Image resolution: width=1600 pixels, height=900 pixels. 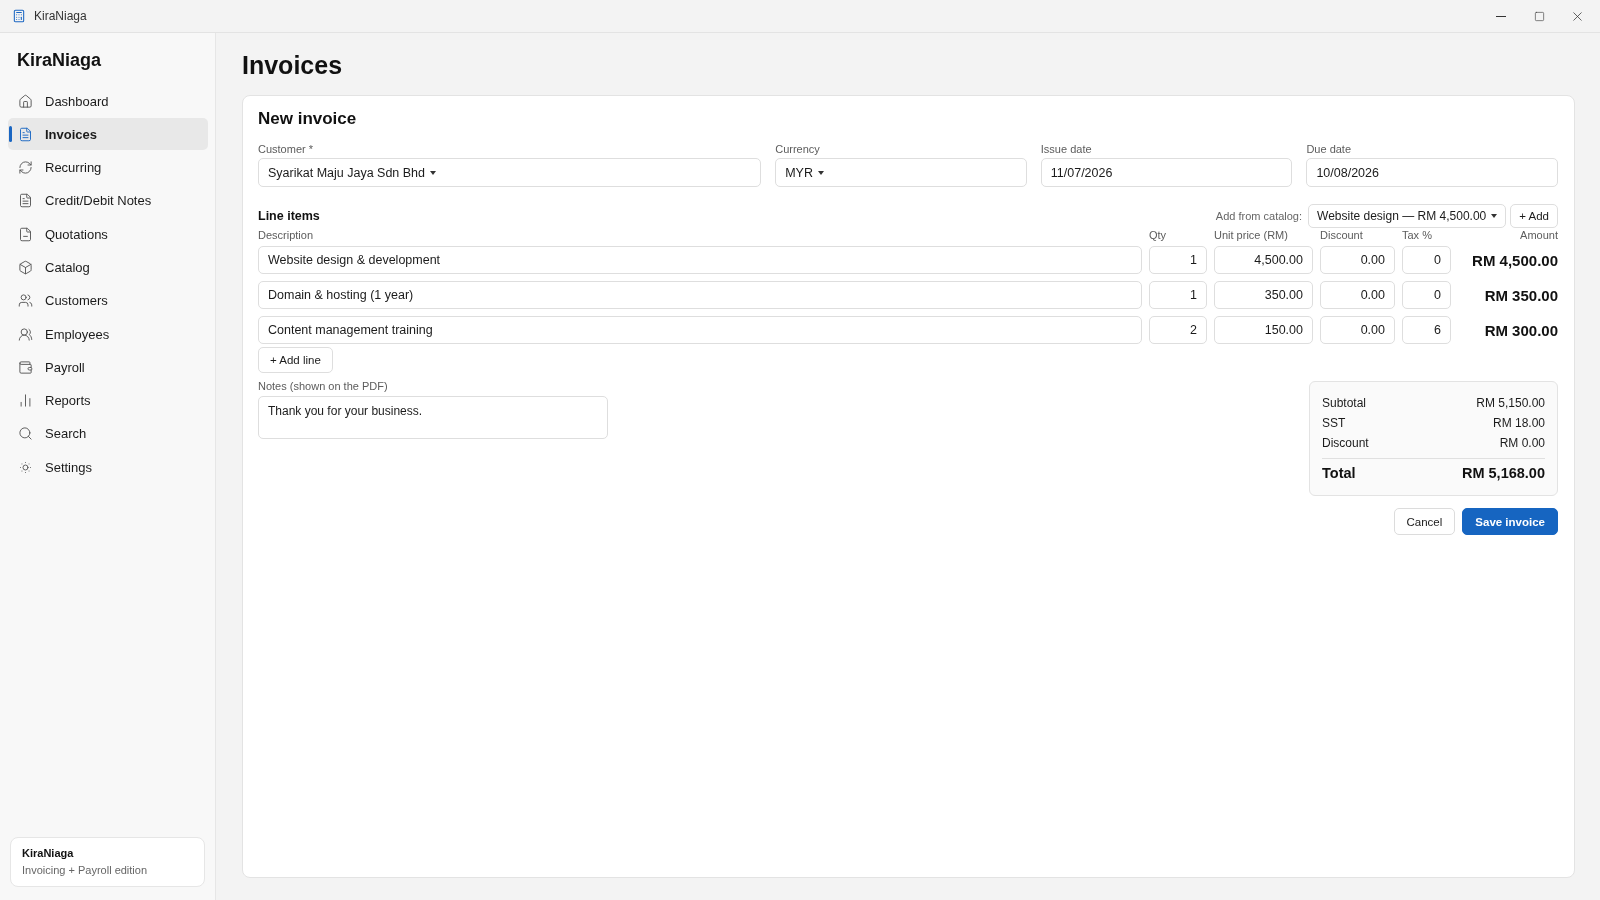 What do you see at coordinates (108, 167) in the screenshot?
I see `nav-item: Recurring` at bounding box center [108, 167].